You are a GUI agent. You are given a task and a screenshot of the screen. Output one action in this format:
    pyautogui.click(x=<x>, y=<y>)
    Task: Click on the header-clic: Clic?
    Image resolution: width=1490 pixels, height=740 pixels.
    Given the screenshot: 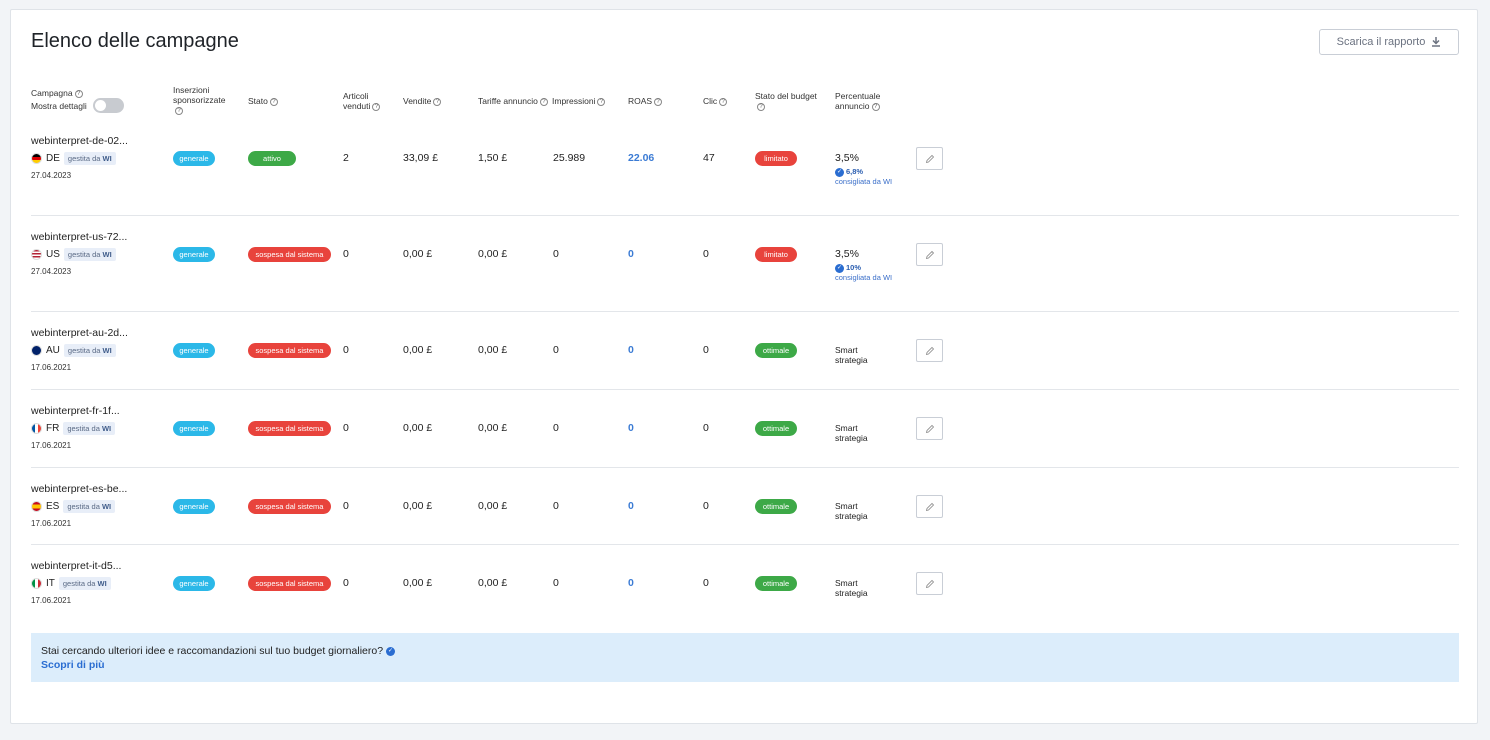 What is the action you would take?
    pyautogui.click(x=715, y=101)
    